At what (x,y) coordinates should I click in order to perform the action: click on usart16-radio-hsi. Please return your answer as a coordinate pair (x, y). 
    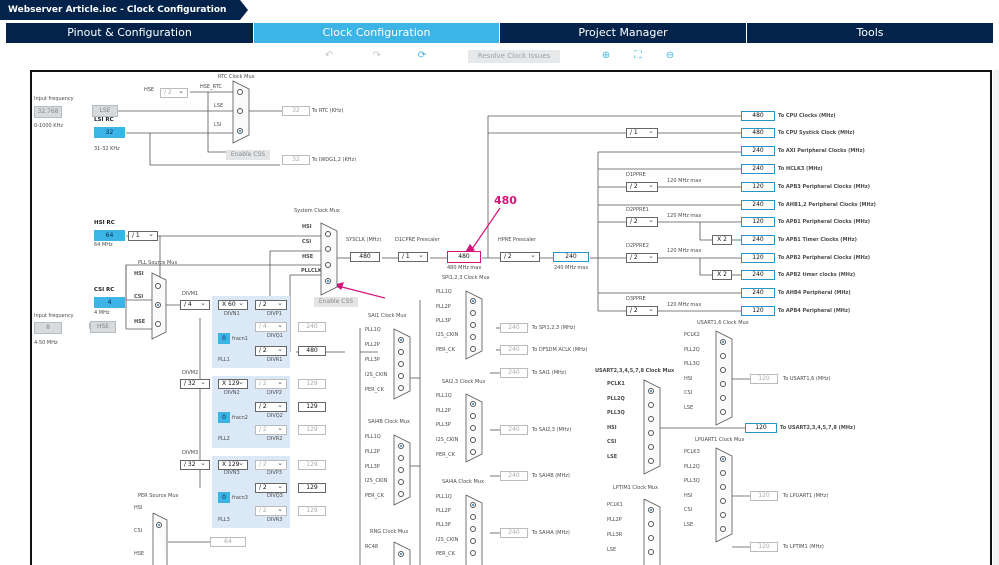
    Looking at the image, I should click on (723, 384).